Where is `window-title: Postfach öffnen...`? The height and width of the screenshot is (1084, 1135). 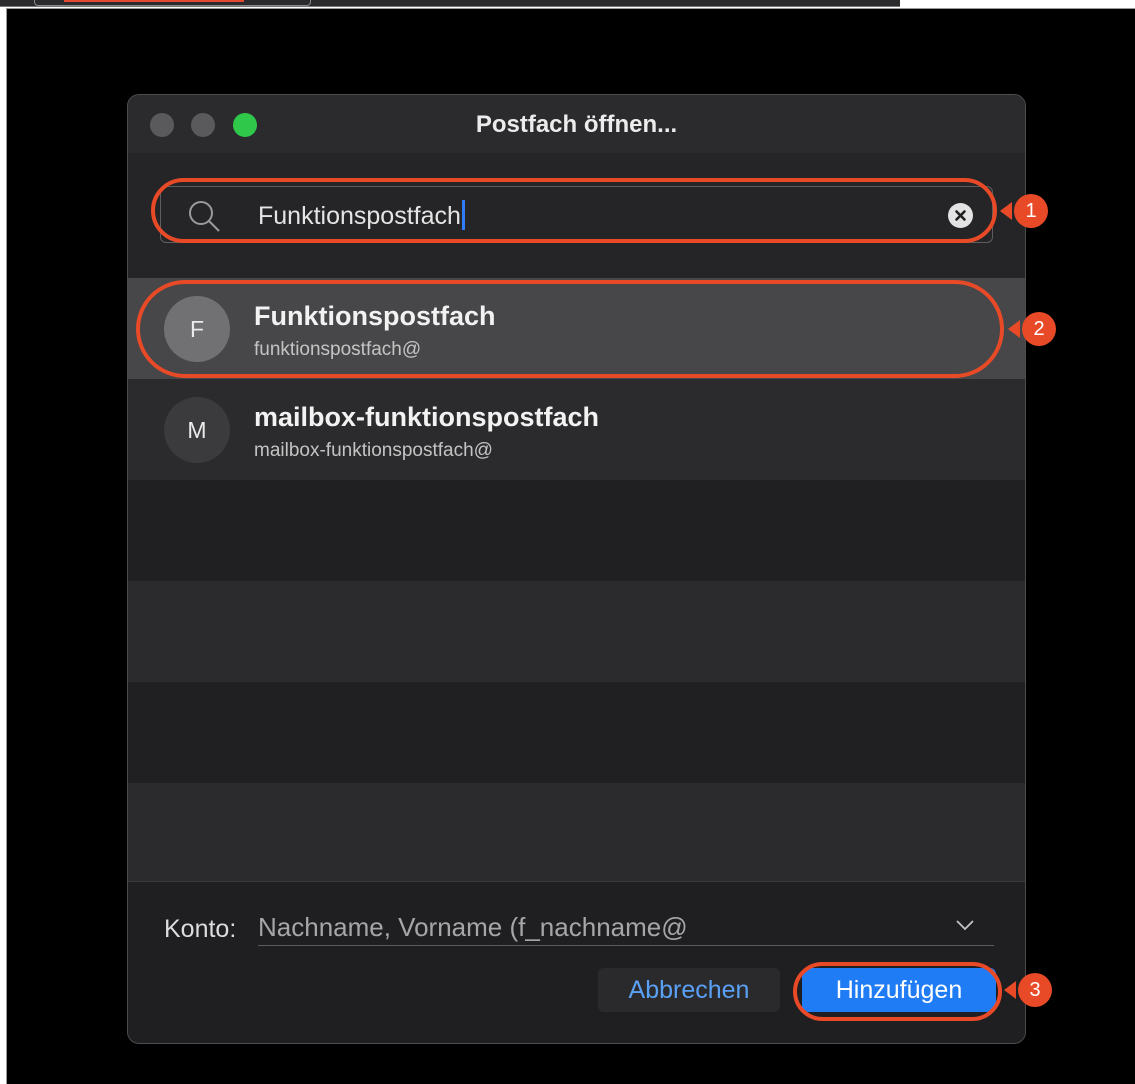
window-title: Postfach öffnen... is located at coordinates (576, 124).